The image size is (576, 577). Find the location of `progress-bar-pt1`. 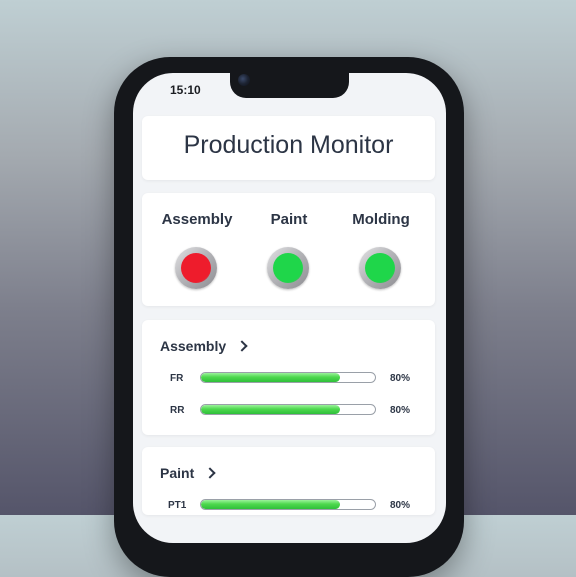

progress-bar-pt1 is located at coordinates (288, 504).